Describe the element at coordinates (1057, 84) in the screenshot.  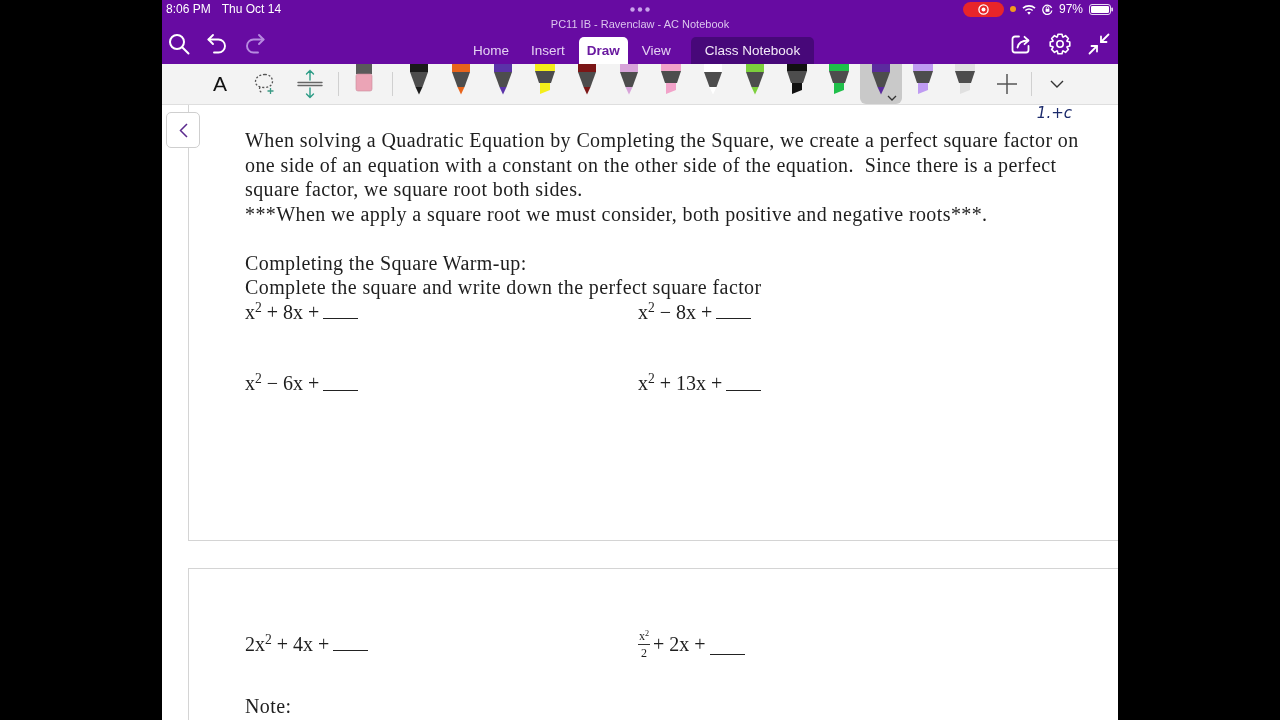
I see `chevron-down-icon` at that location.